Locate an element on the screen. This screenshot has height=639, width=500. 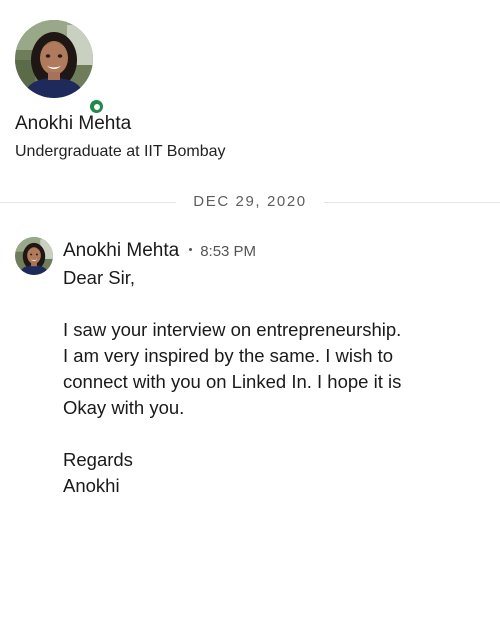
date-divider: DEC 29, 2020 is located at coordinates (250, 202).